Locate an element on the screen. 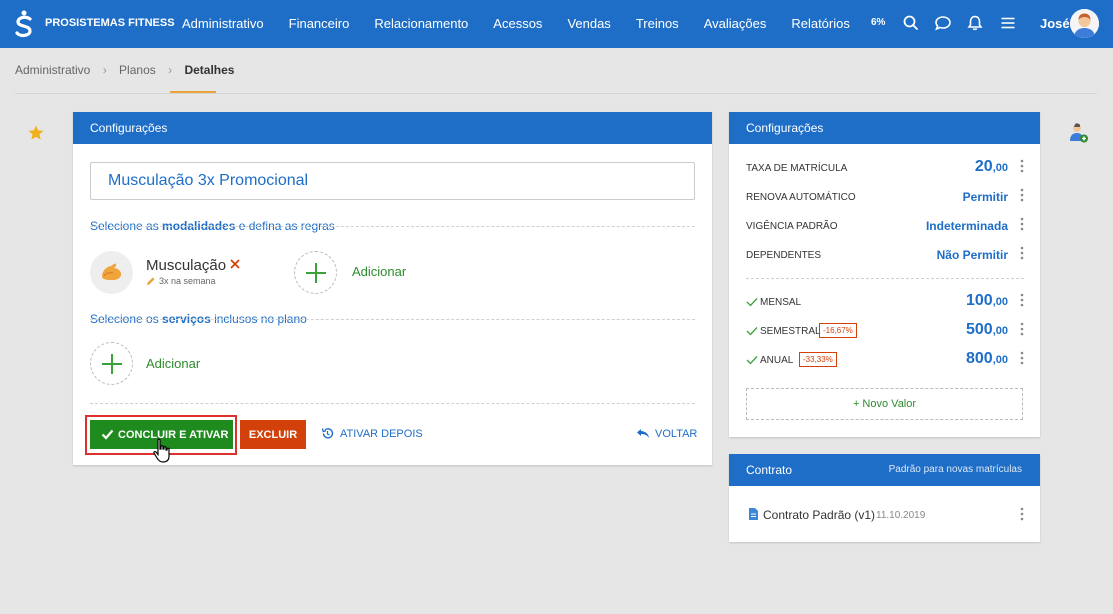  chat-icon is located at coordinates (943, 23).